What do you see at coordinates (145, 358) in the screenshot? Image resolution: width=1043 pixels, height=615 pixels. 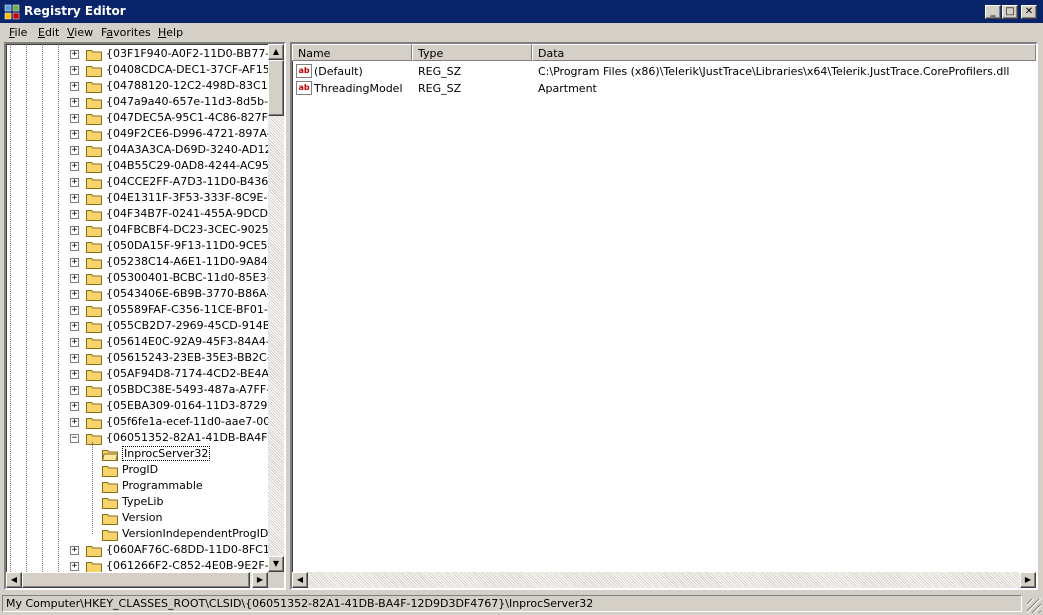 I see `tree-item: + {05615243-23EB-35E3-BB2C-096(` at bounding box center [145, 358].